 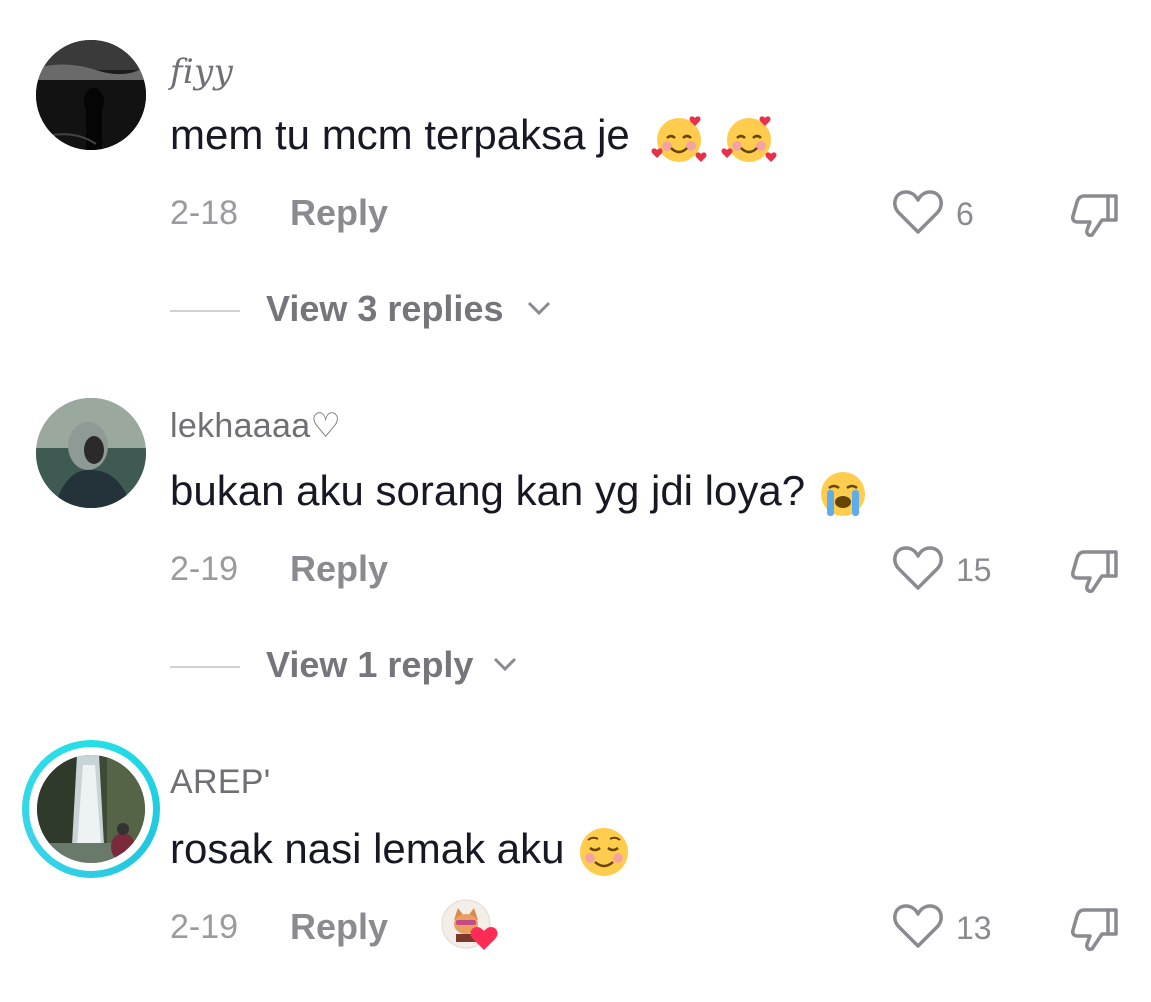 I want to click on story-ring, so click(x=91, y=809).